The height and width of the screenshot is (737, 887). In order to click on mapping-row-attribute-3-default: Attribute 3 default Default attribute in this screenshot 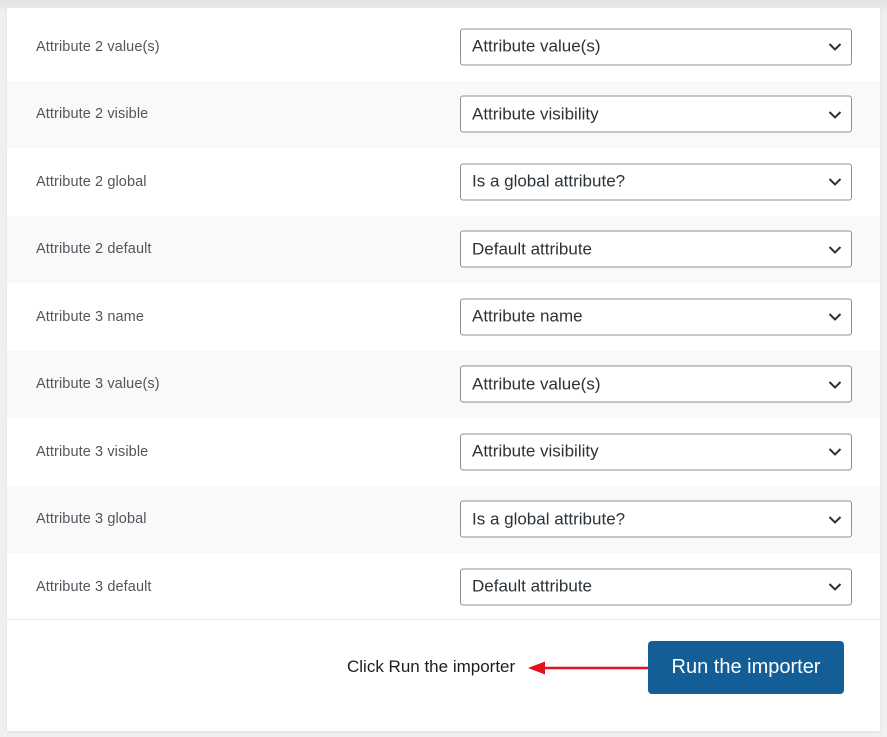, I will do `click(443, 587)`.